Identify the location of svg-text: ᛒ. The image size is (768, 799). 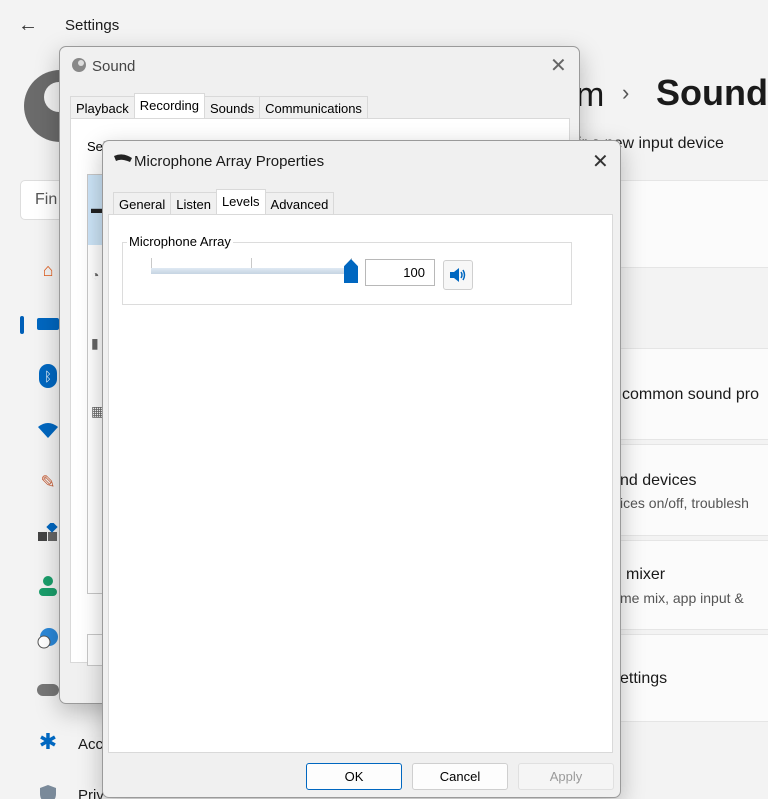
(48, 377).